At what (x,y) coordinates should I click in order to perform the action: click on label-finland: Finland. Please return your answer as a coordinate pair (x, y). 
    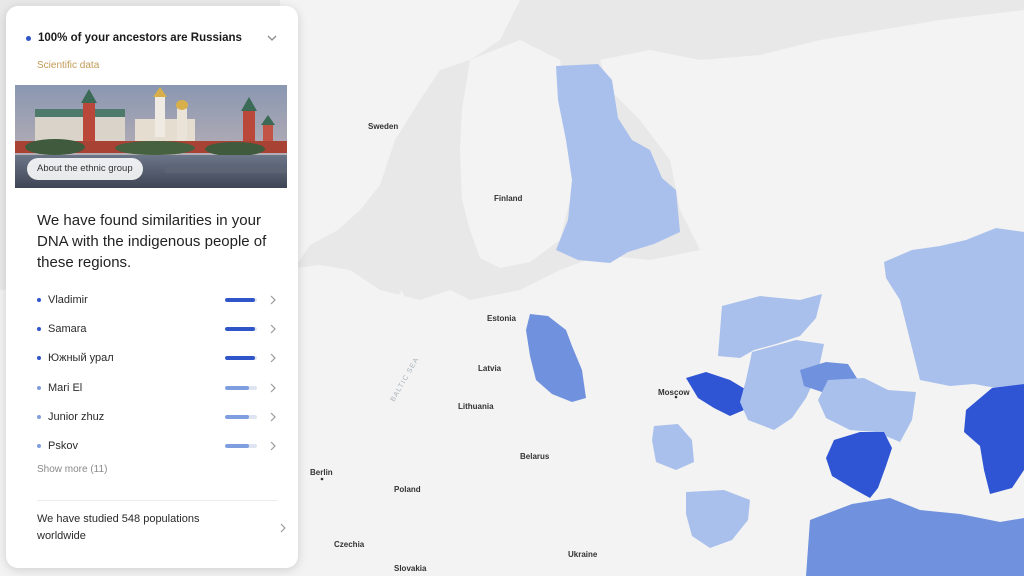
    Looking at the image, I should click on (508, 198).